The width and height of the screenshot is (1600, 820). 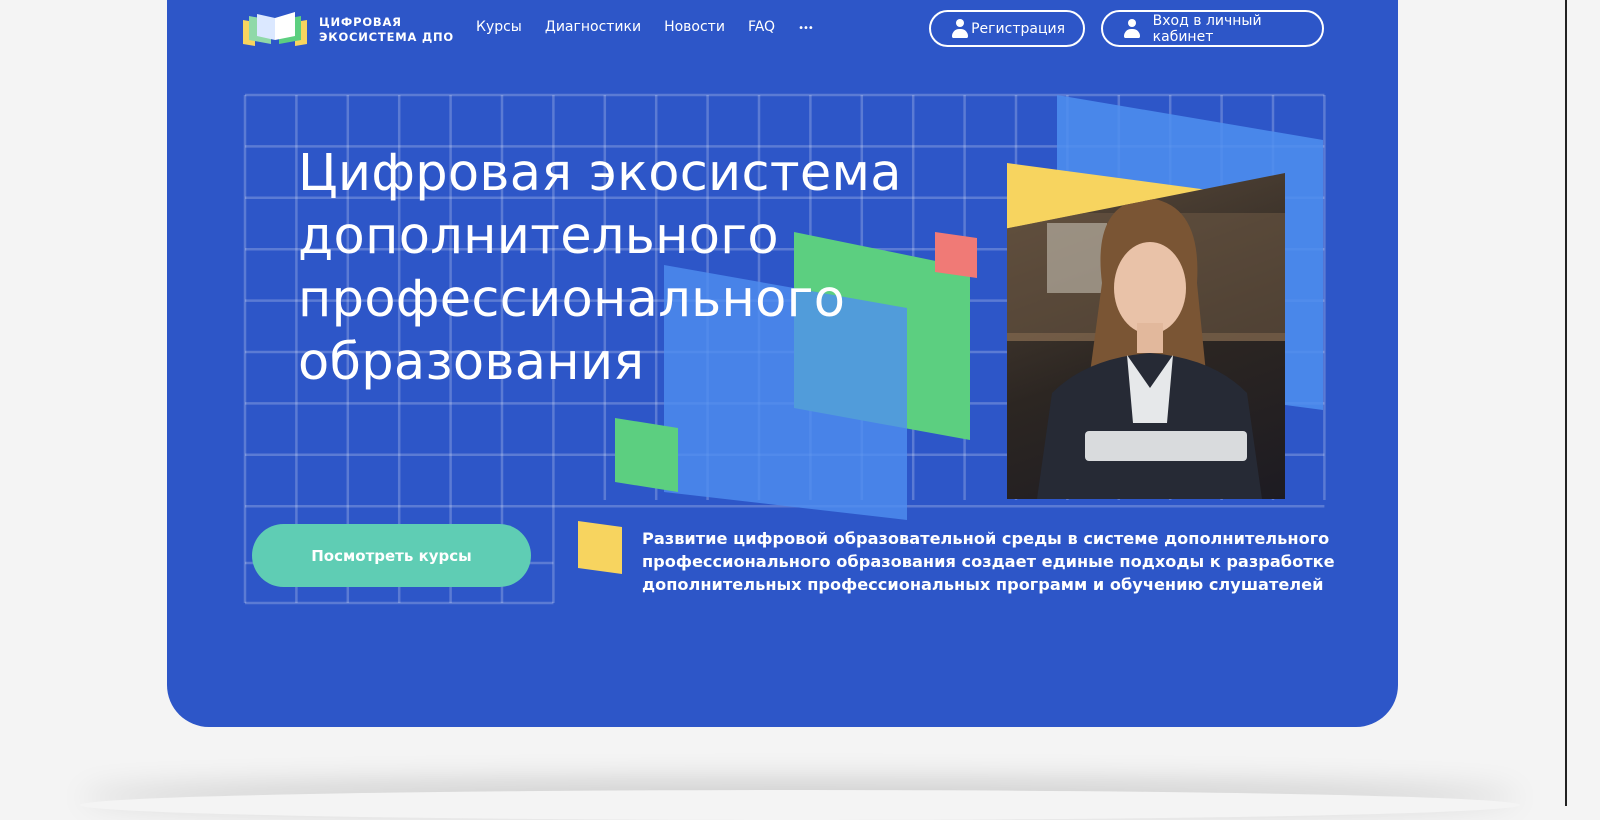 What do you see at coordinates (593, 29) in the screenshot?
I see `nav-item-diagnostics: Диагностики` at bounding box center [593, 29].